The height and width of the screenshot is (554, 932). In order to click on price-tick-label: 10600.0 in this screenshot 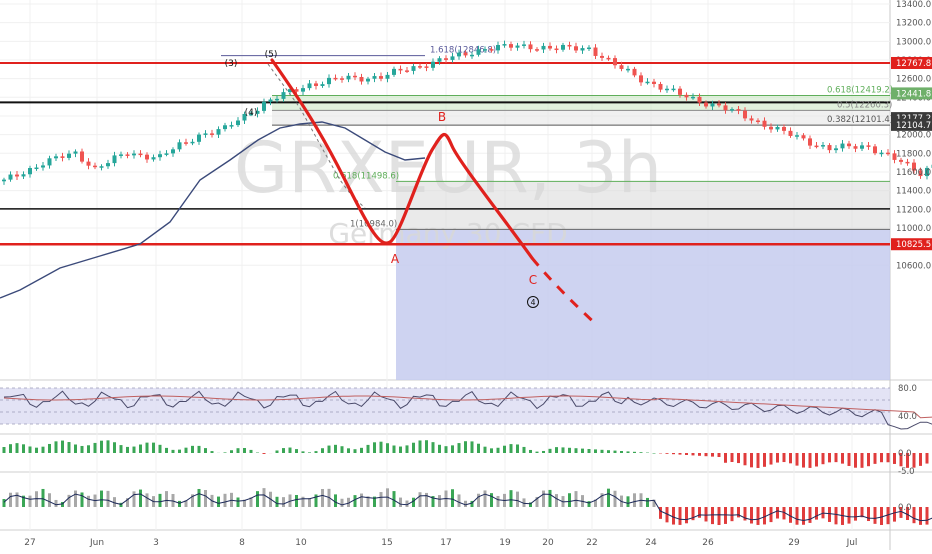, I will do `click(913, 266)`.